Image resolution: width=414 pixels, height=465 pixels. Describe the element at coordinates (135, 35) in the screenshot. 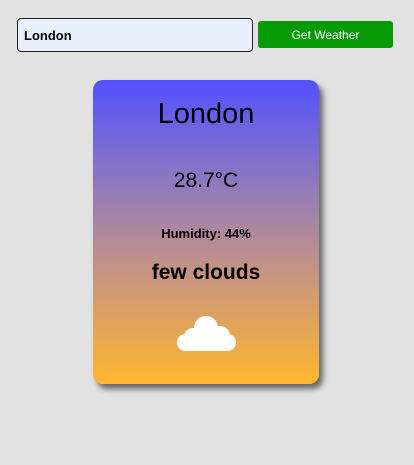

I see `city-input` at that location.